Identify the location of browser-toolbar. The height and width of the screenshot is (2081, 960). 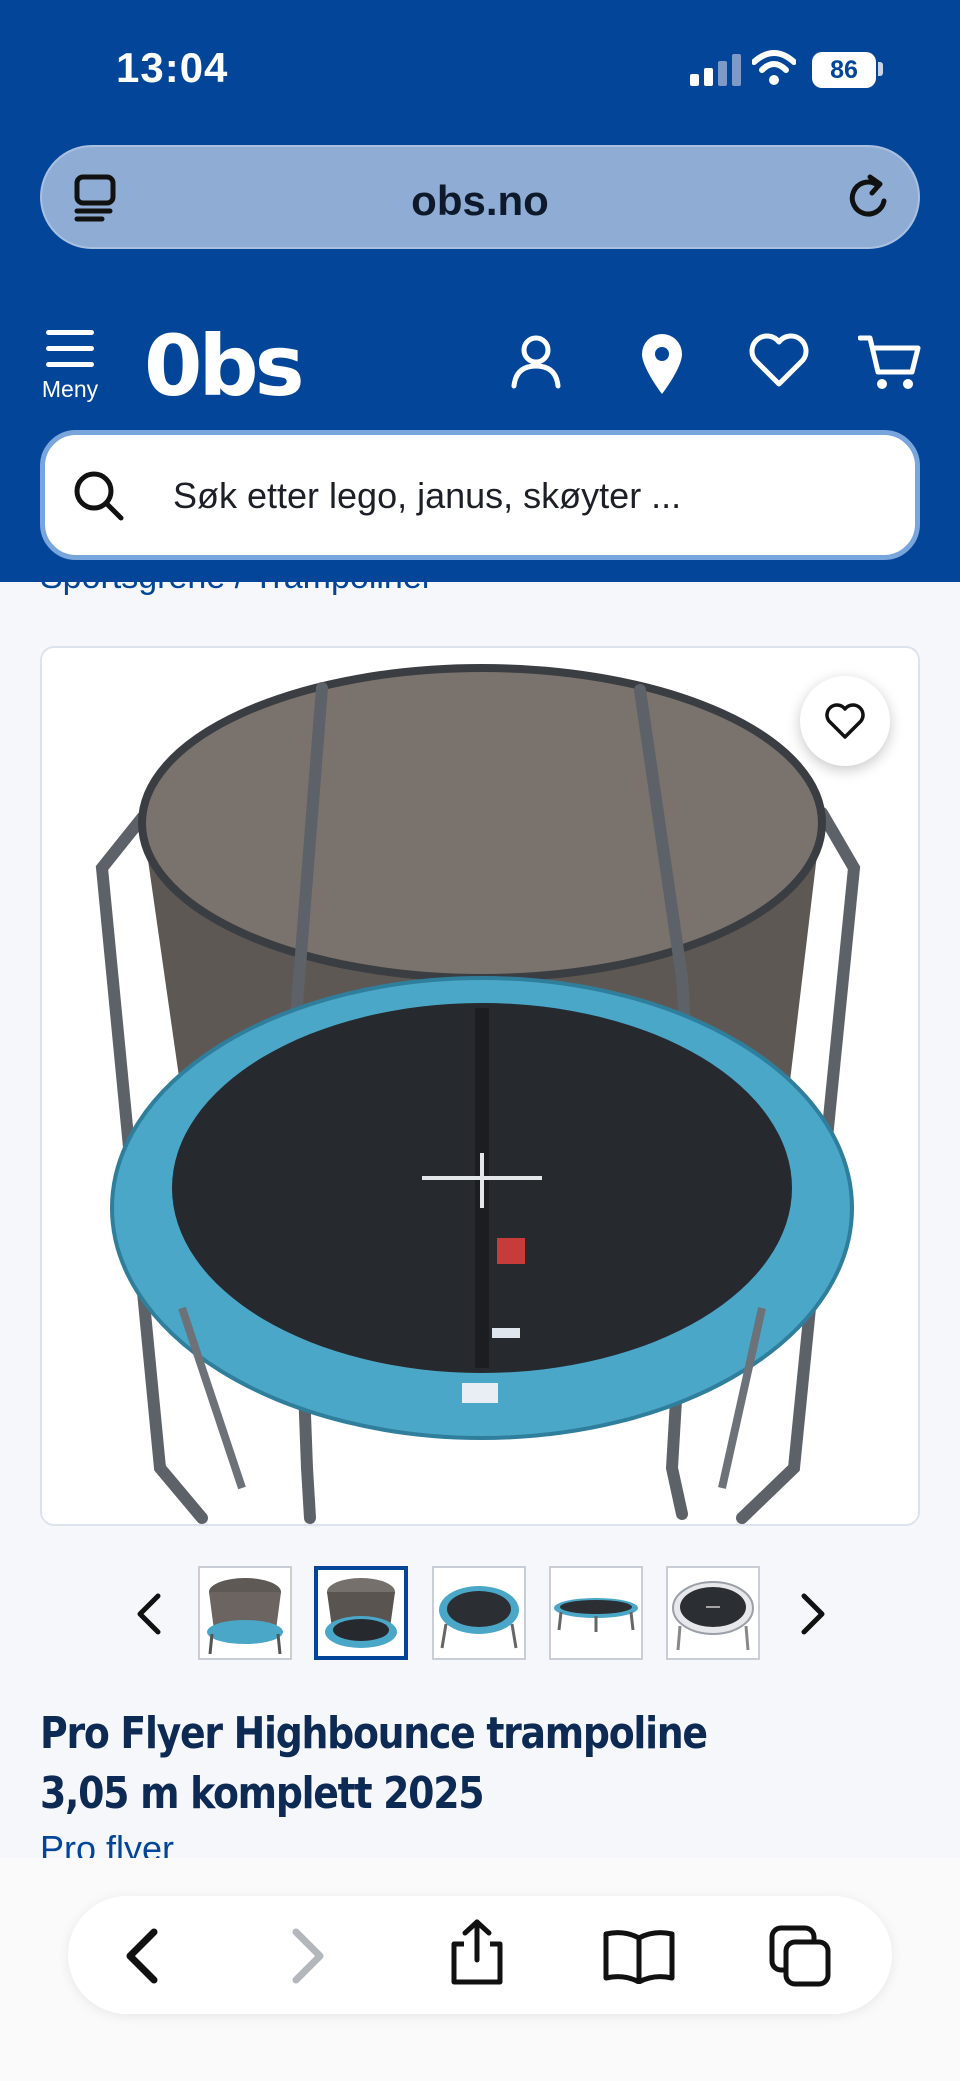
(480, 1969).